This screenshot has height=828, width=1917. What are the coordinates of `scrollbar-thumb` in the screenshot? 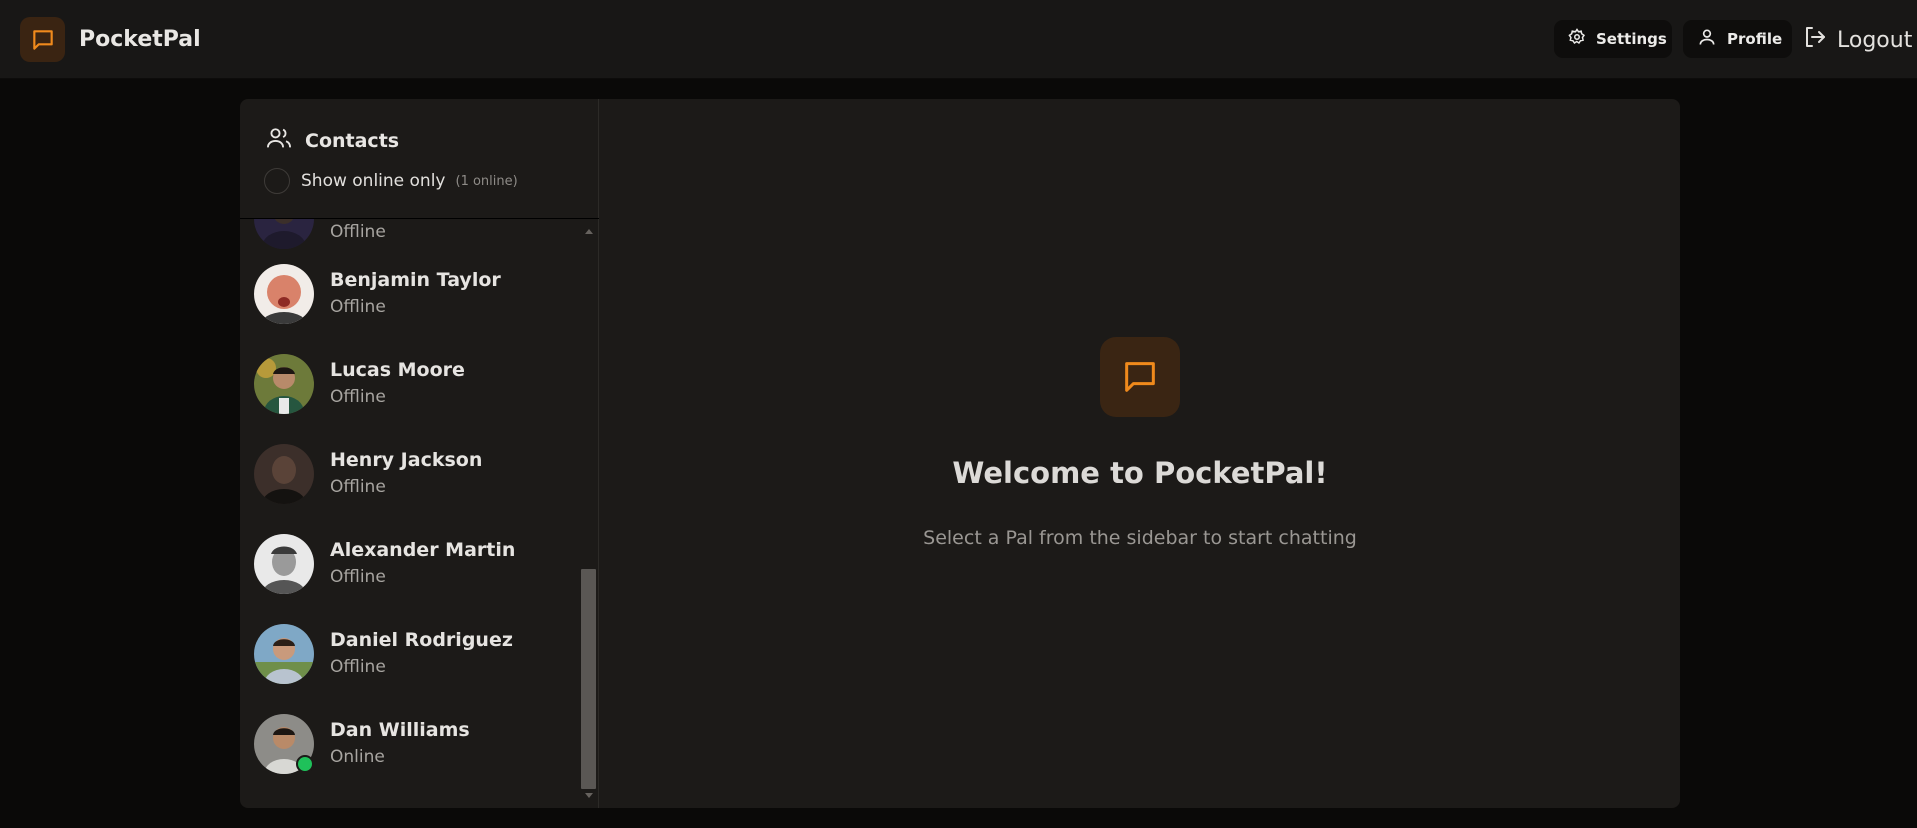 It's located at (588, 679).